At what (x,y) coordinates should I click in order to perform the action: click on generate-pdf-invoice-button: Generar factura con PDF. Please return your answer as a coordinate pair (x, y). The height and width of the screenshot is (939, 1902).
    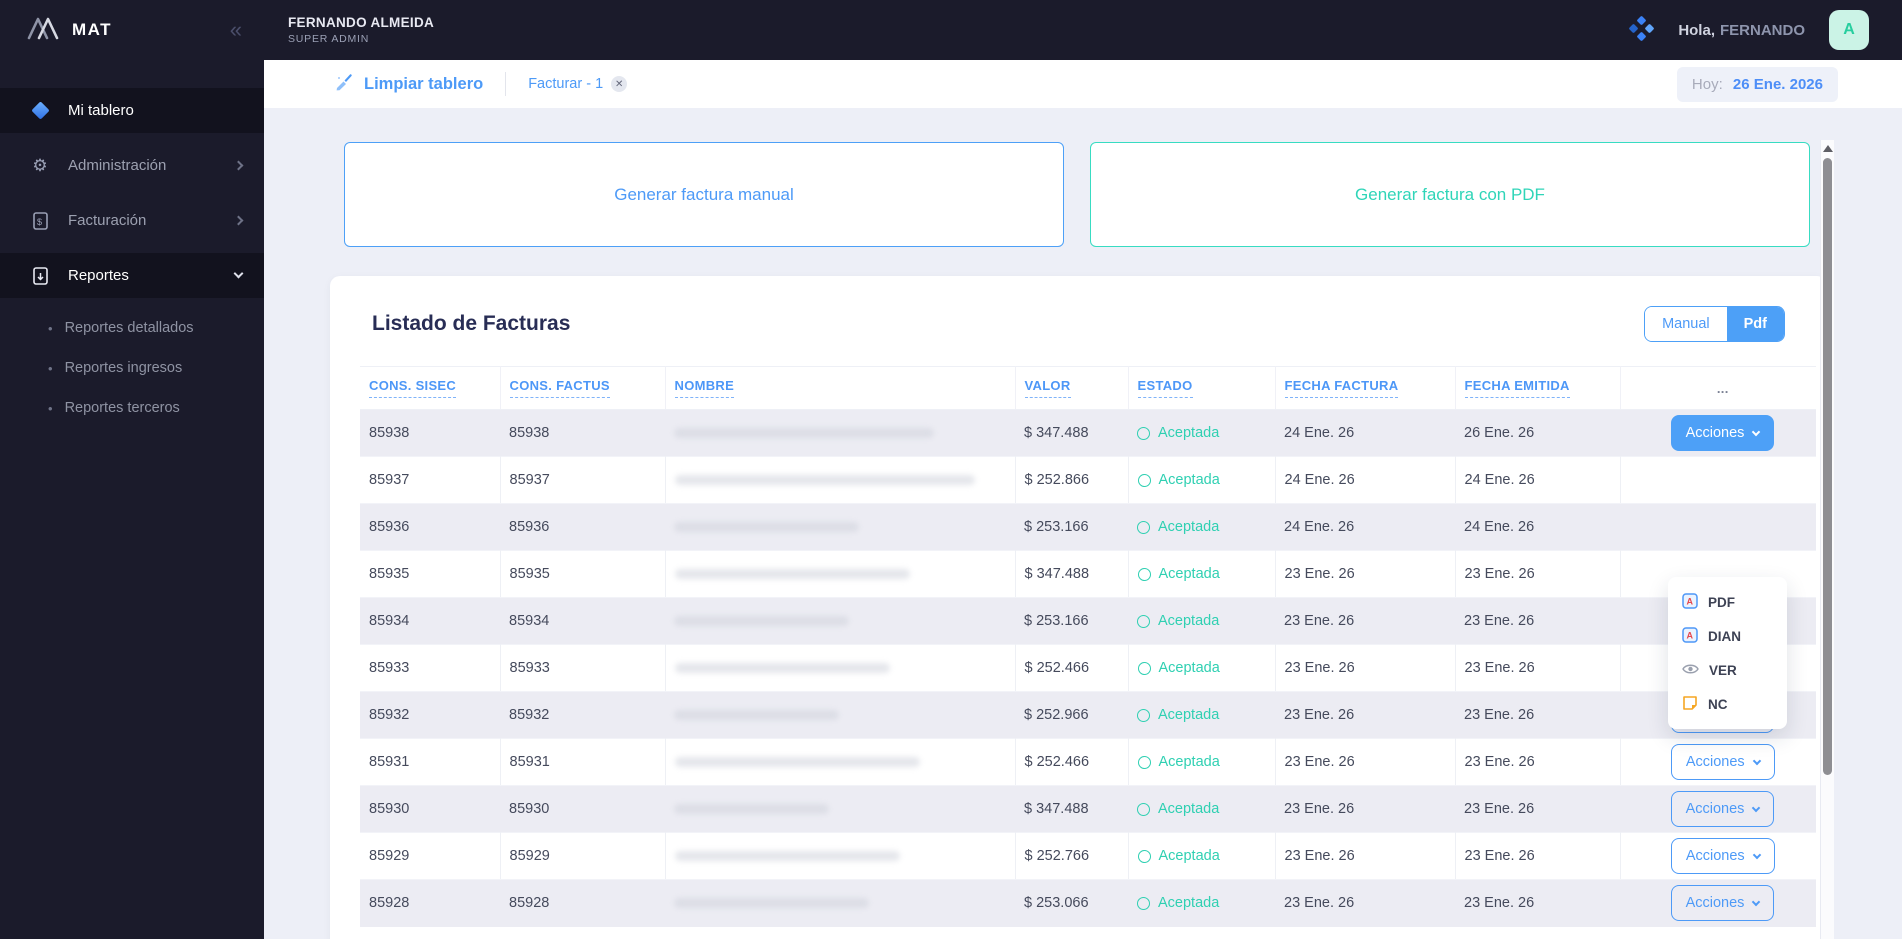
    Looking at the image, I should click on (1450, 194).